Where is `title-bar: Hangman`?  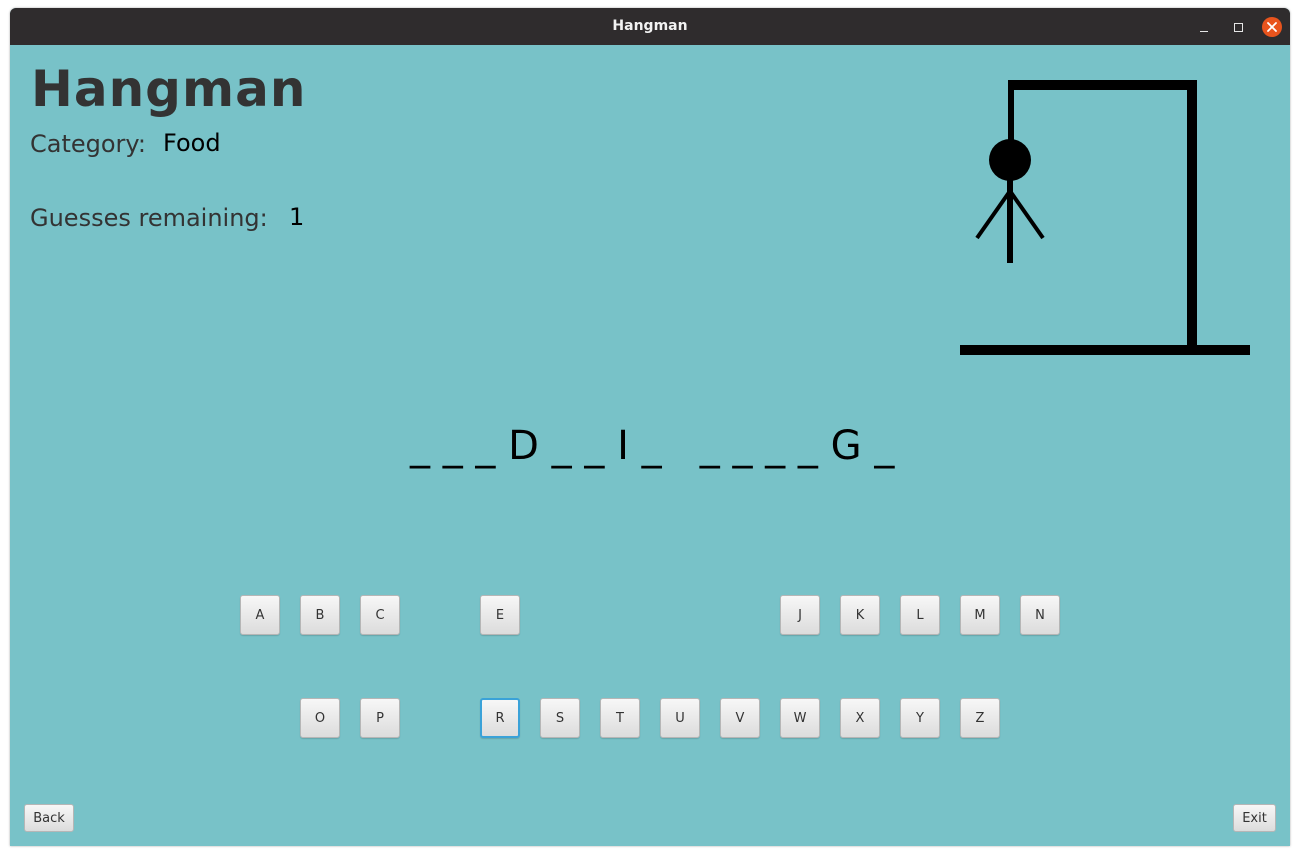
title-bar: Hangman is located at coordinates (650, 26).